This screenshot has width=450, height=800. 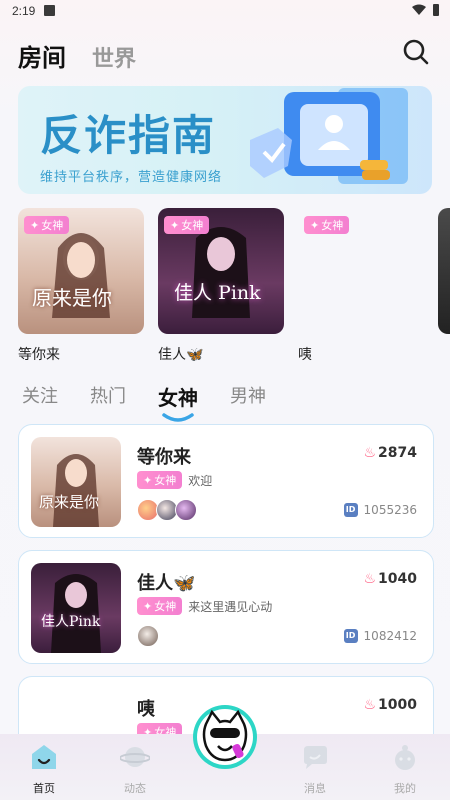 I want to click on room-name: 咦, so click(x=146, y=709).